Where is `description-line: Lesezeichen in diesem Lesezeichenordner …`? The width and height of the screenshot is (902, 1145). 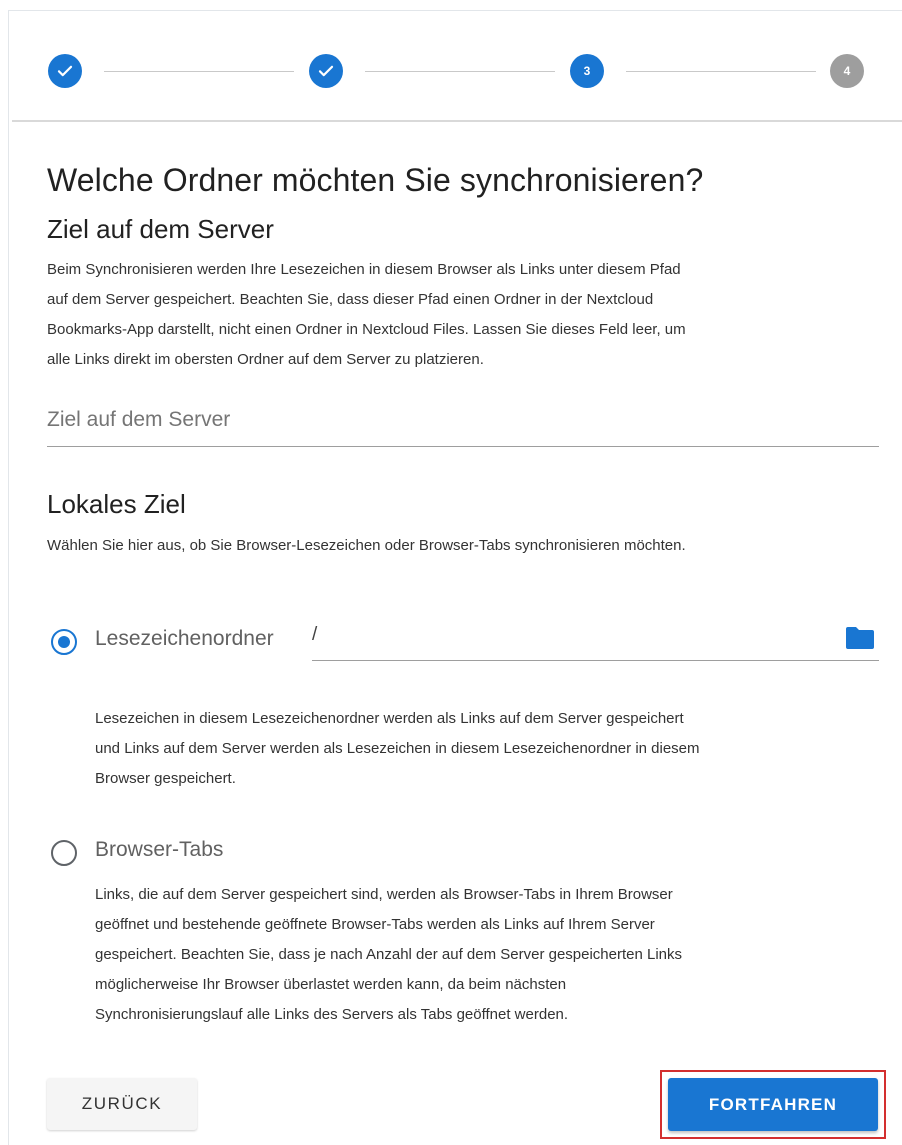 description-line: Lesezeichen in diesem Lesezeichenordner … is located at coordinates (389, 718).